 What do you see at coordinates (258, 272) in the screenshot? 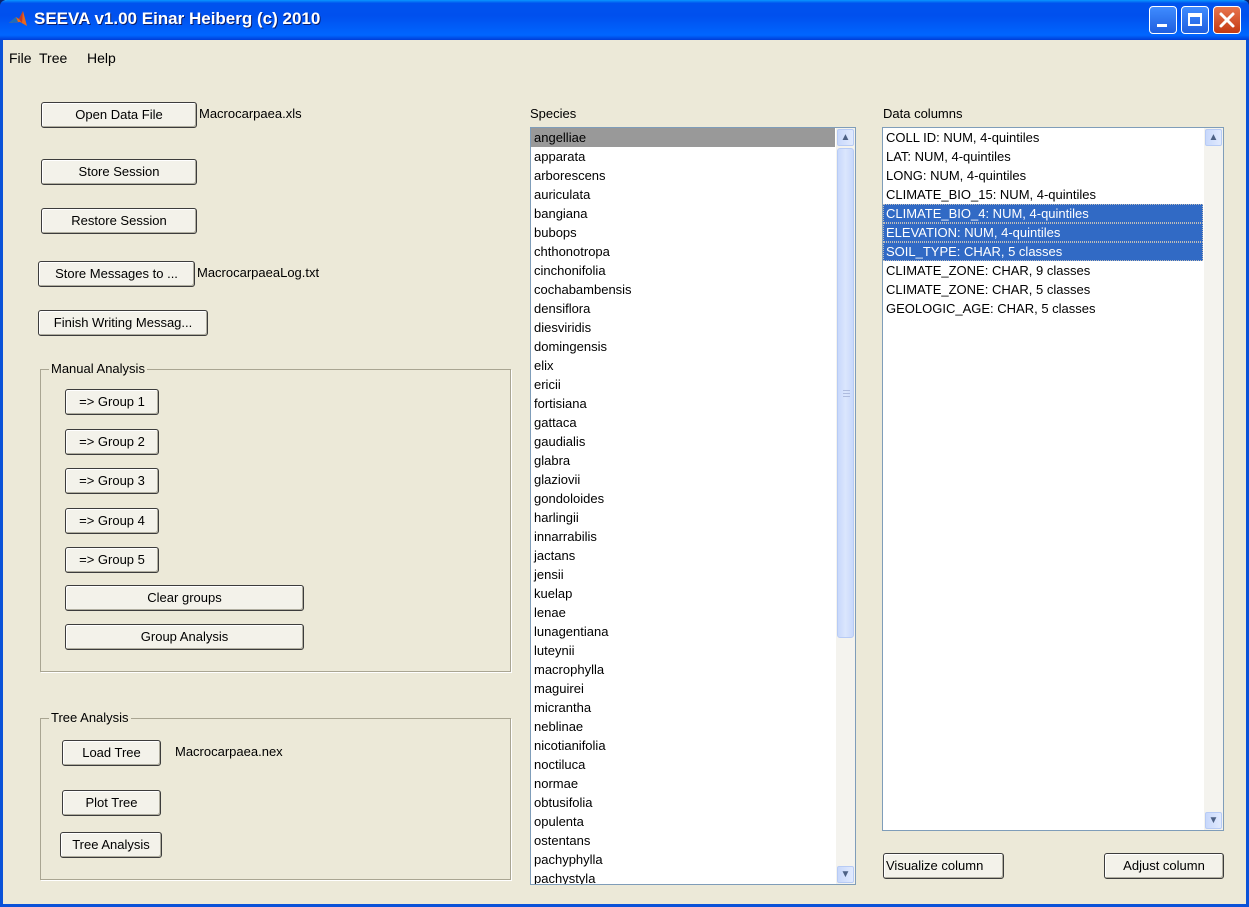
I see `log-file-name: MacrocarpaeaLog.txt` at bounding box center [258, 272].